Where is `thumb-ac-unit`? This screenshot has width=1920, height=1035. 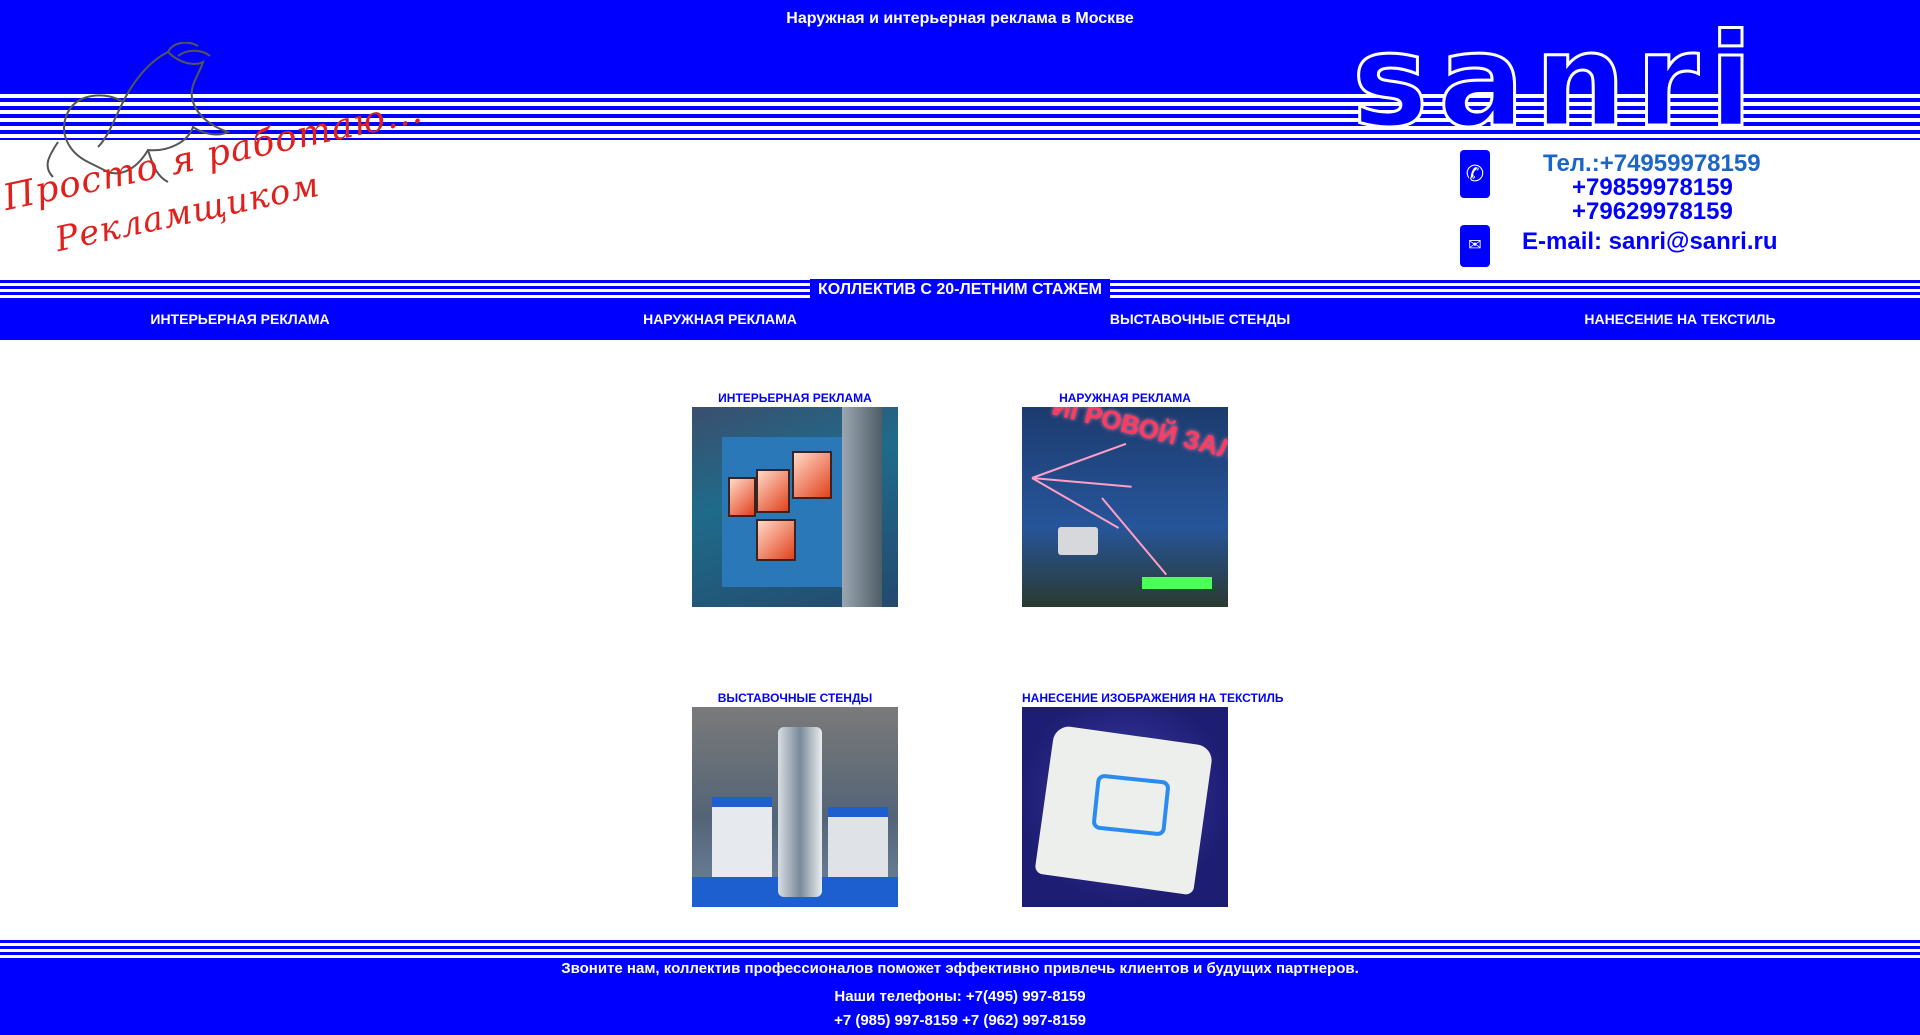 thumb-ac-unit is located at coordinates (1078, 541).